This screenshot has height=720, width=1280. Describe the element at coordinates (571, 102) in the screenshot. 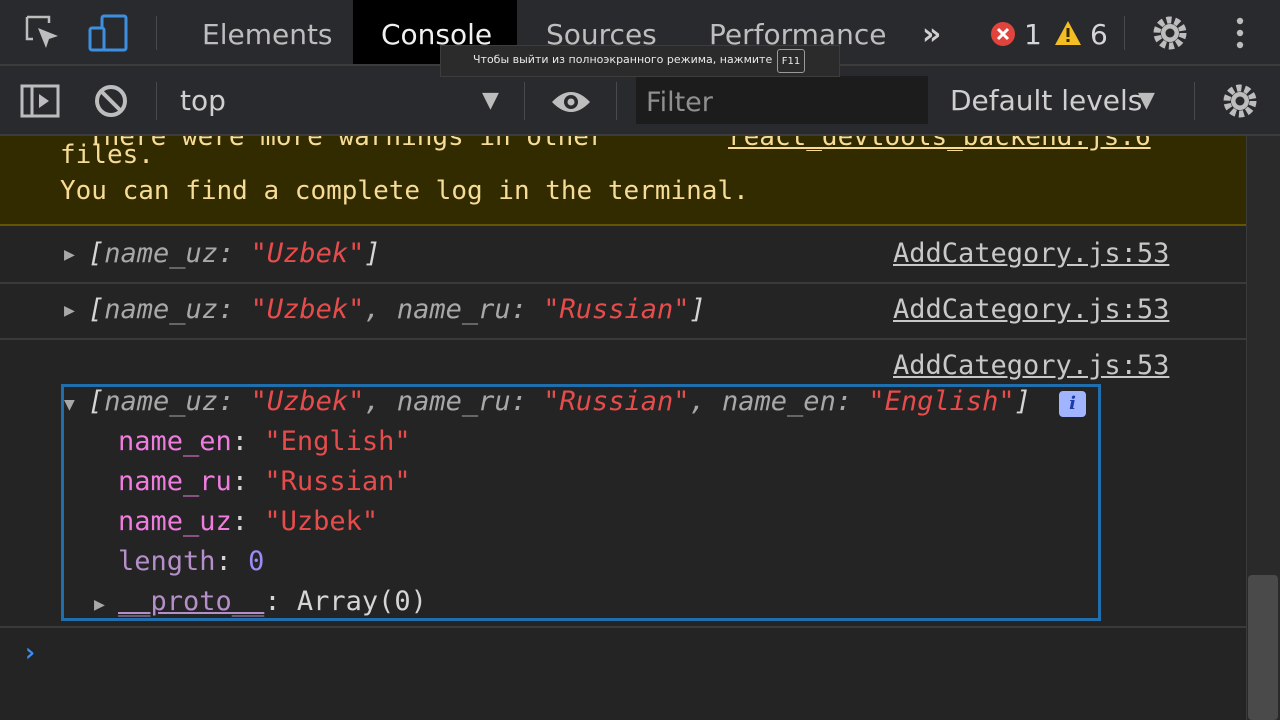

I see `live-expression-eye-icon` at that location.